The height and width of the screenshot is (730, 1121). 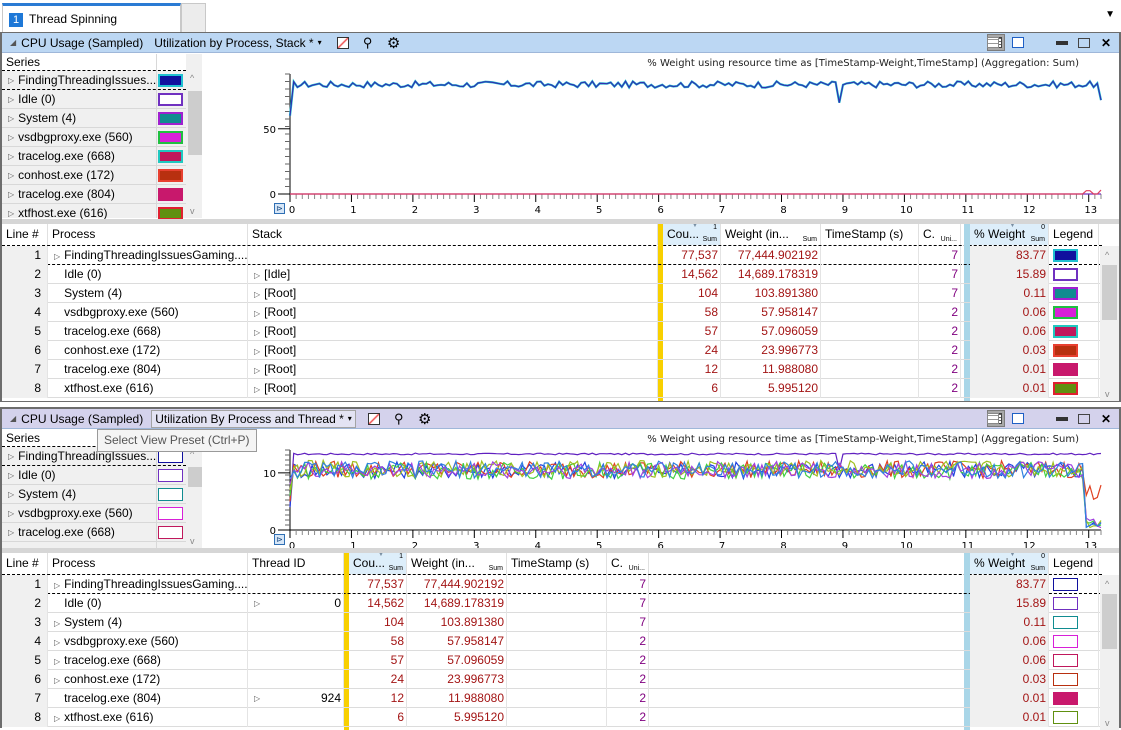 I want to click on series-item: ▷ tracelog.exe (668), so click(x=94, y=156).